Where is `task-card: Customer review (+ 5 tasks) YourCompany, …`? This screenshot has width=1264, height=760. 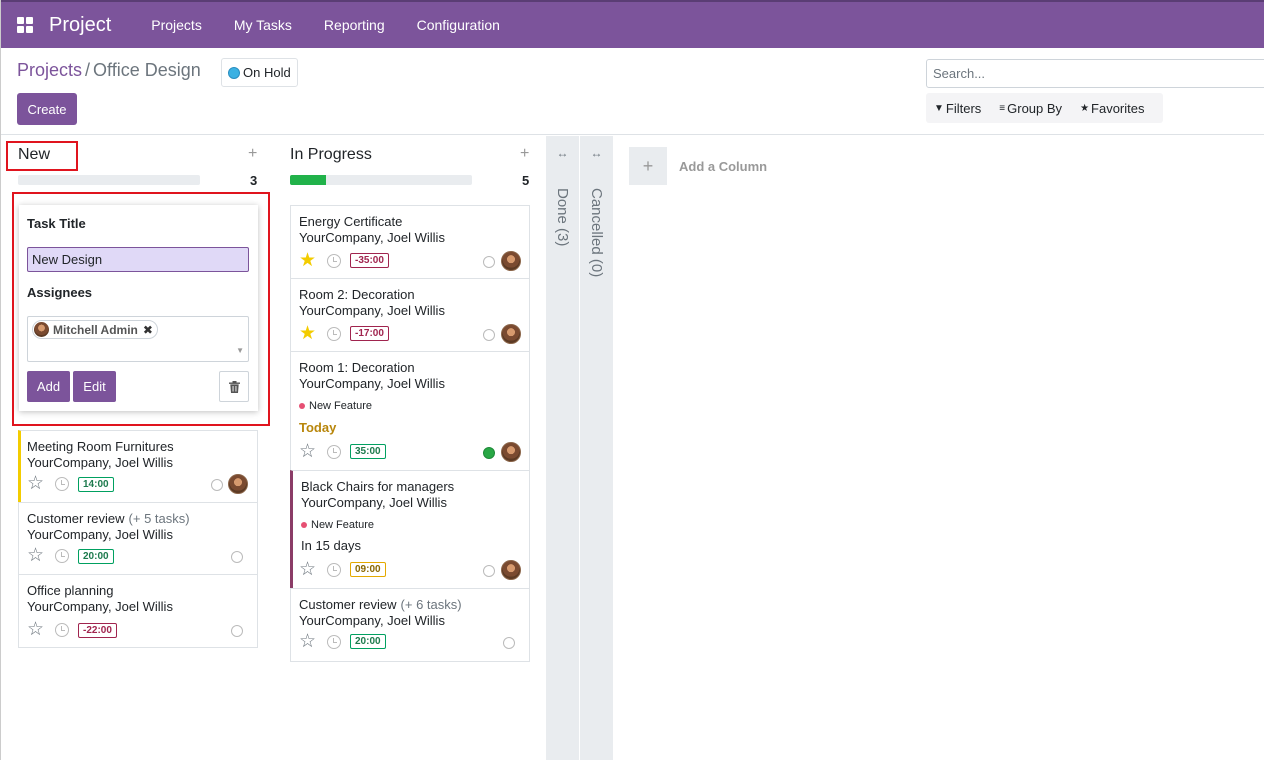 task-card: Customer review (+ 5 tasks) YourCompany, … is located at coordinates (138, 538).